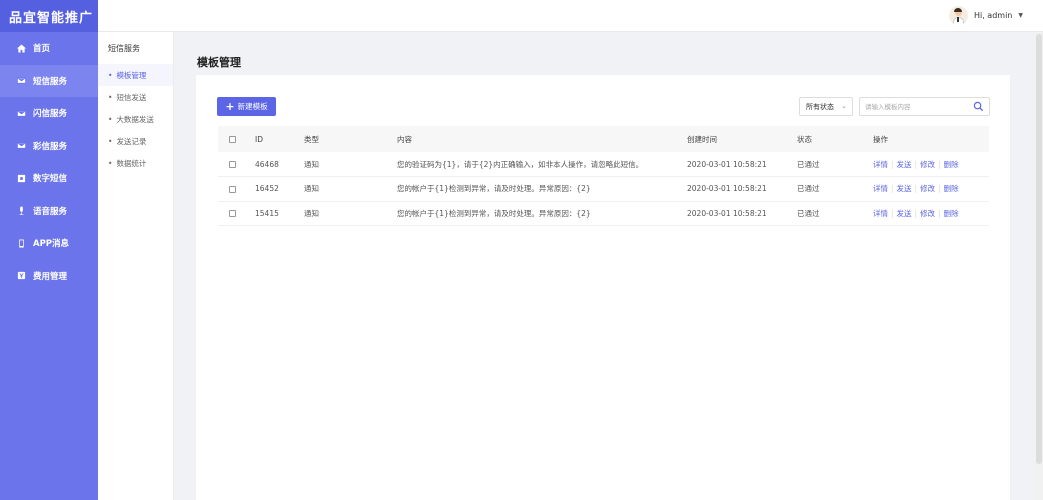  Describe the element at coordinates (219, 62) in the screenshot. I see `page-title: 模板管理` at that location.